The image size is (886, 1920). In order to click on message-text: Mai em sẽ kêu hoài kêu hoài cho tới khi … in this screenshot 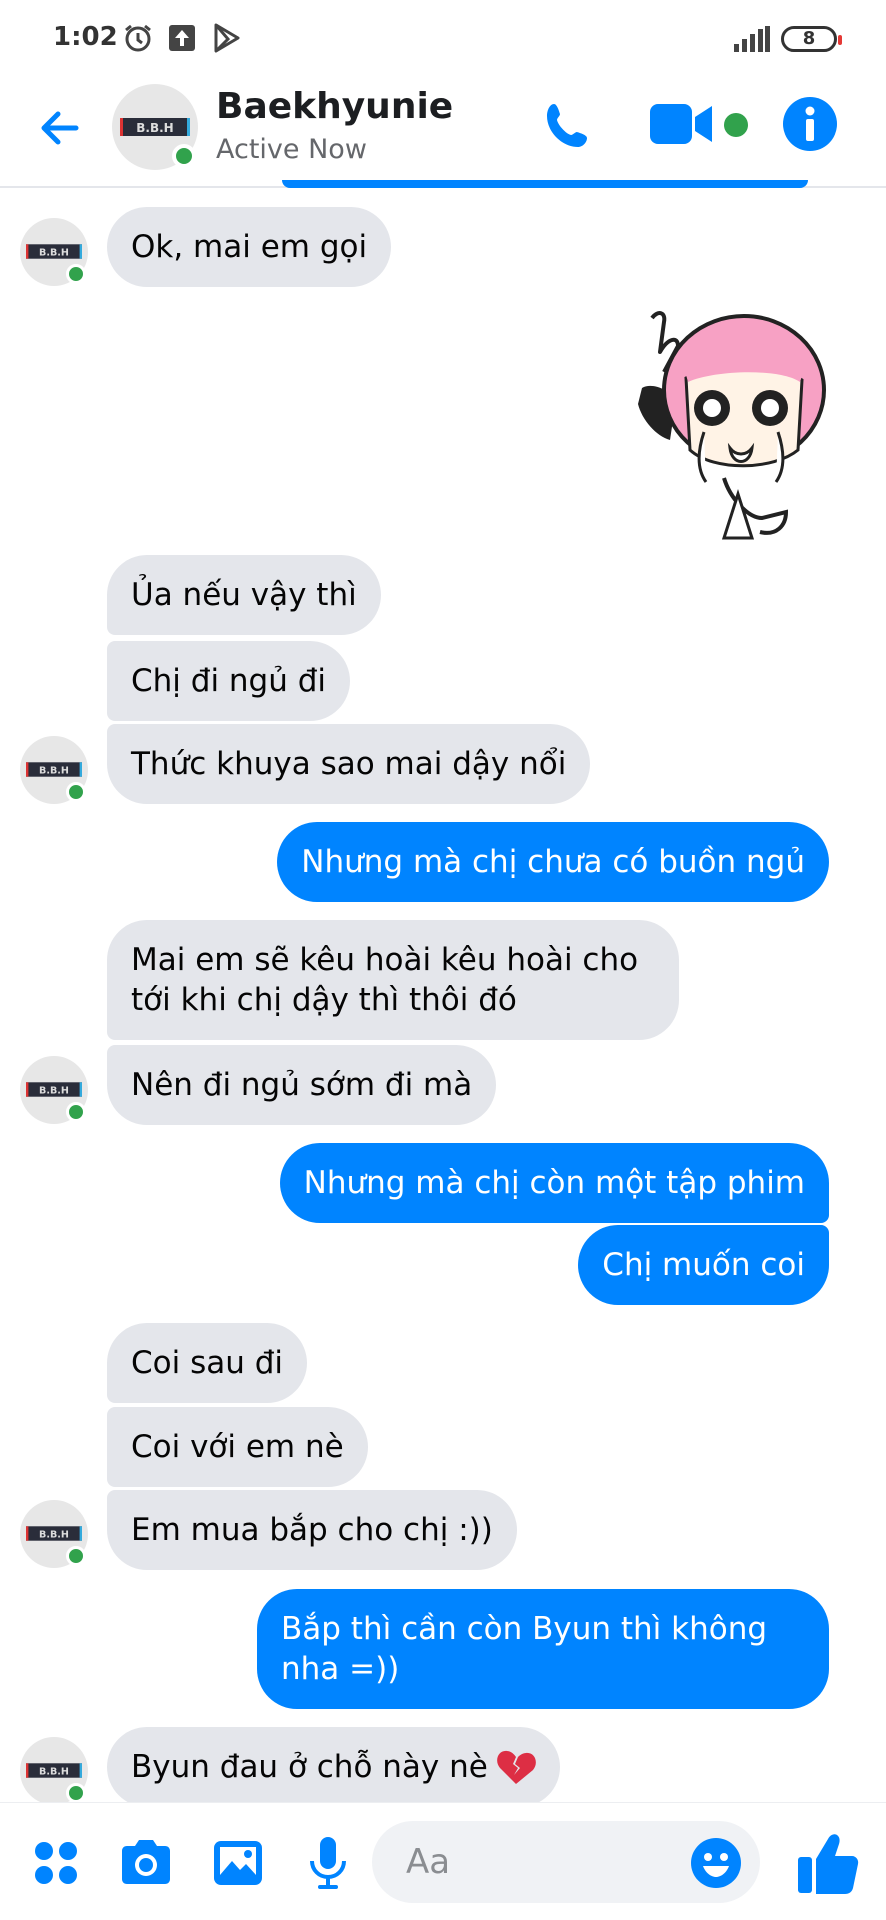, I will do `click(384, 980)`.